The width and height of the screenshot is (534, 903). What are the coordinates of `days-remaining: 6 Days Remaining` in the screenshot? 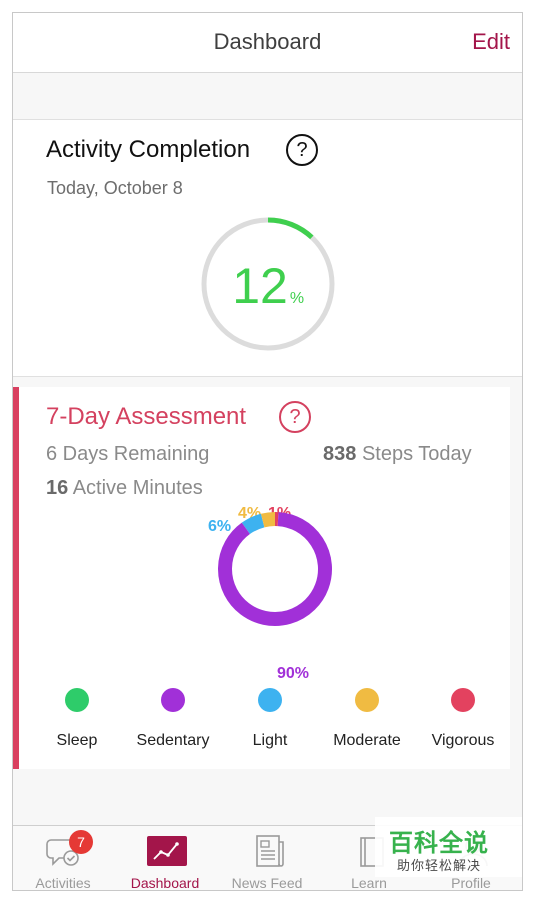 It's located at (128, 454).